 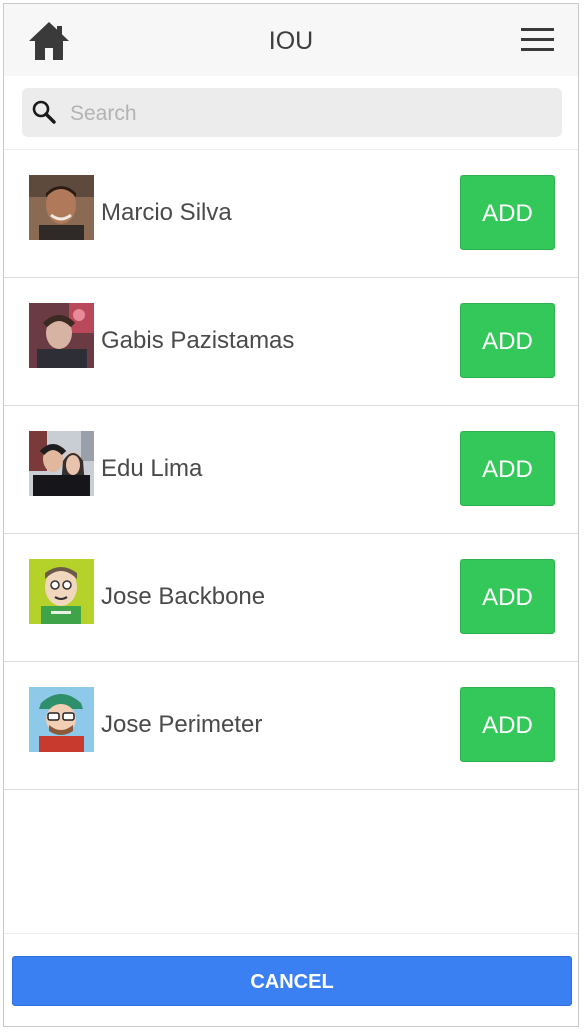 What do you see at coordinates (291, 598) in the screenshot?
I see `list-item: Jose Backbone ADD` at bounding box center [291, 598].